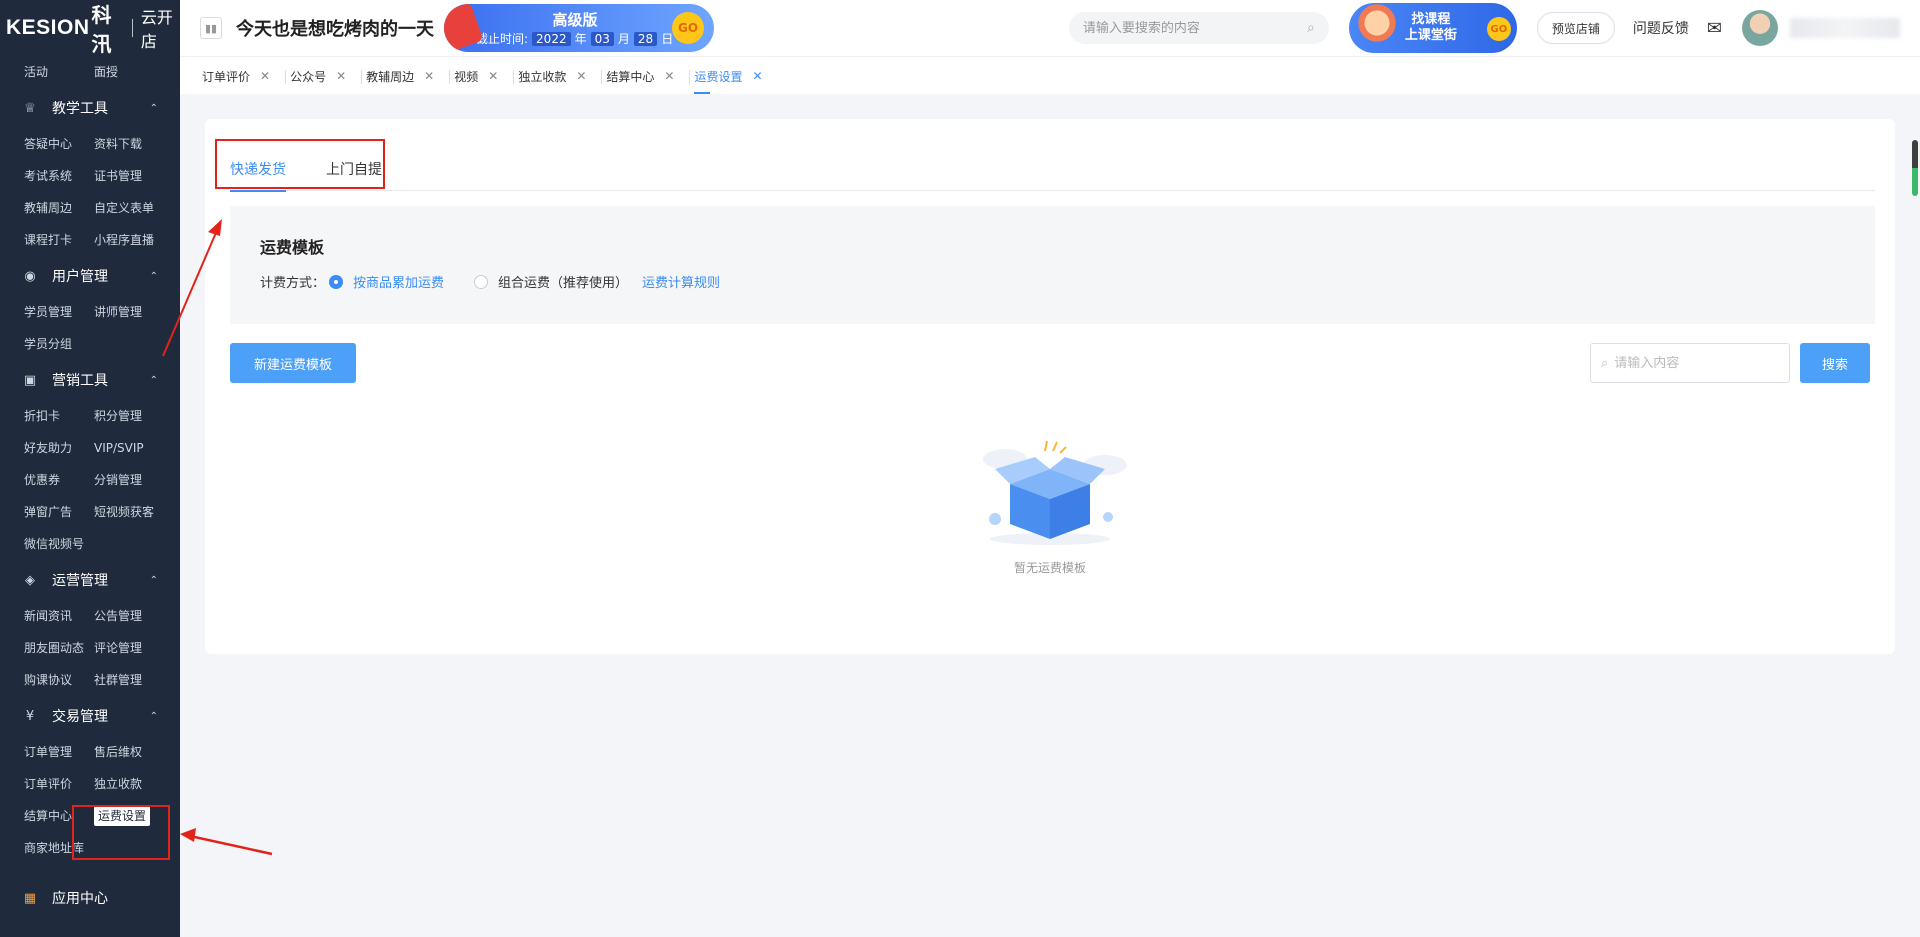 This screenshot has width=1920, height=937. Describe the element at coordinates (59, 448) in the screenshot. I see `sidebar-item: 好友助力` at that location.